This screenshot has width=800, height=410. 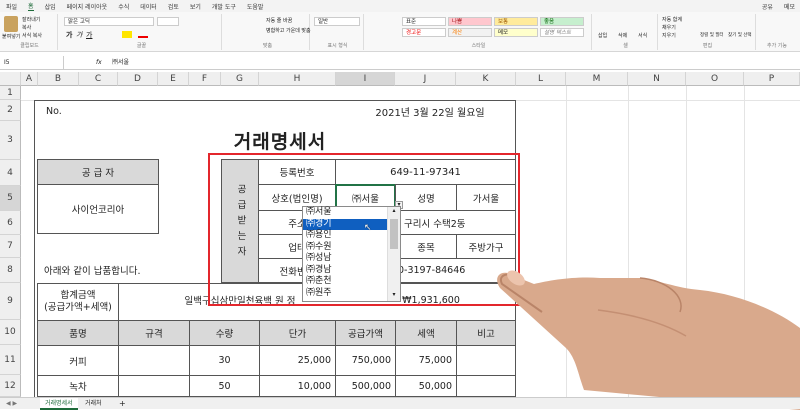 What do you see at coordinates (98, 79) in the screenshot?
I see `column-header-c: C` at bounding box center [98, 79].